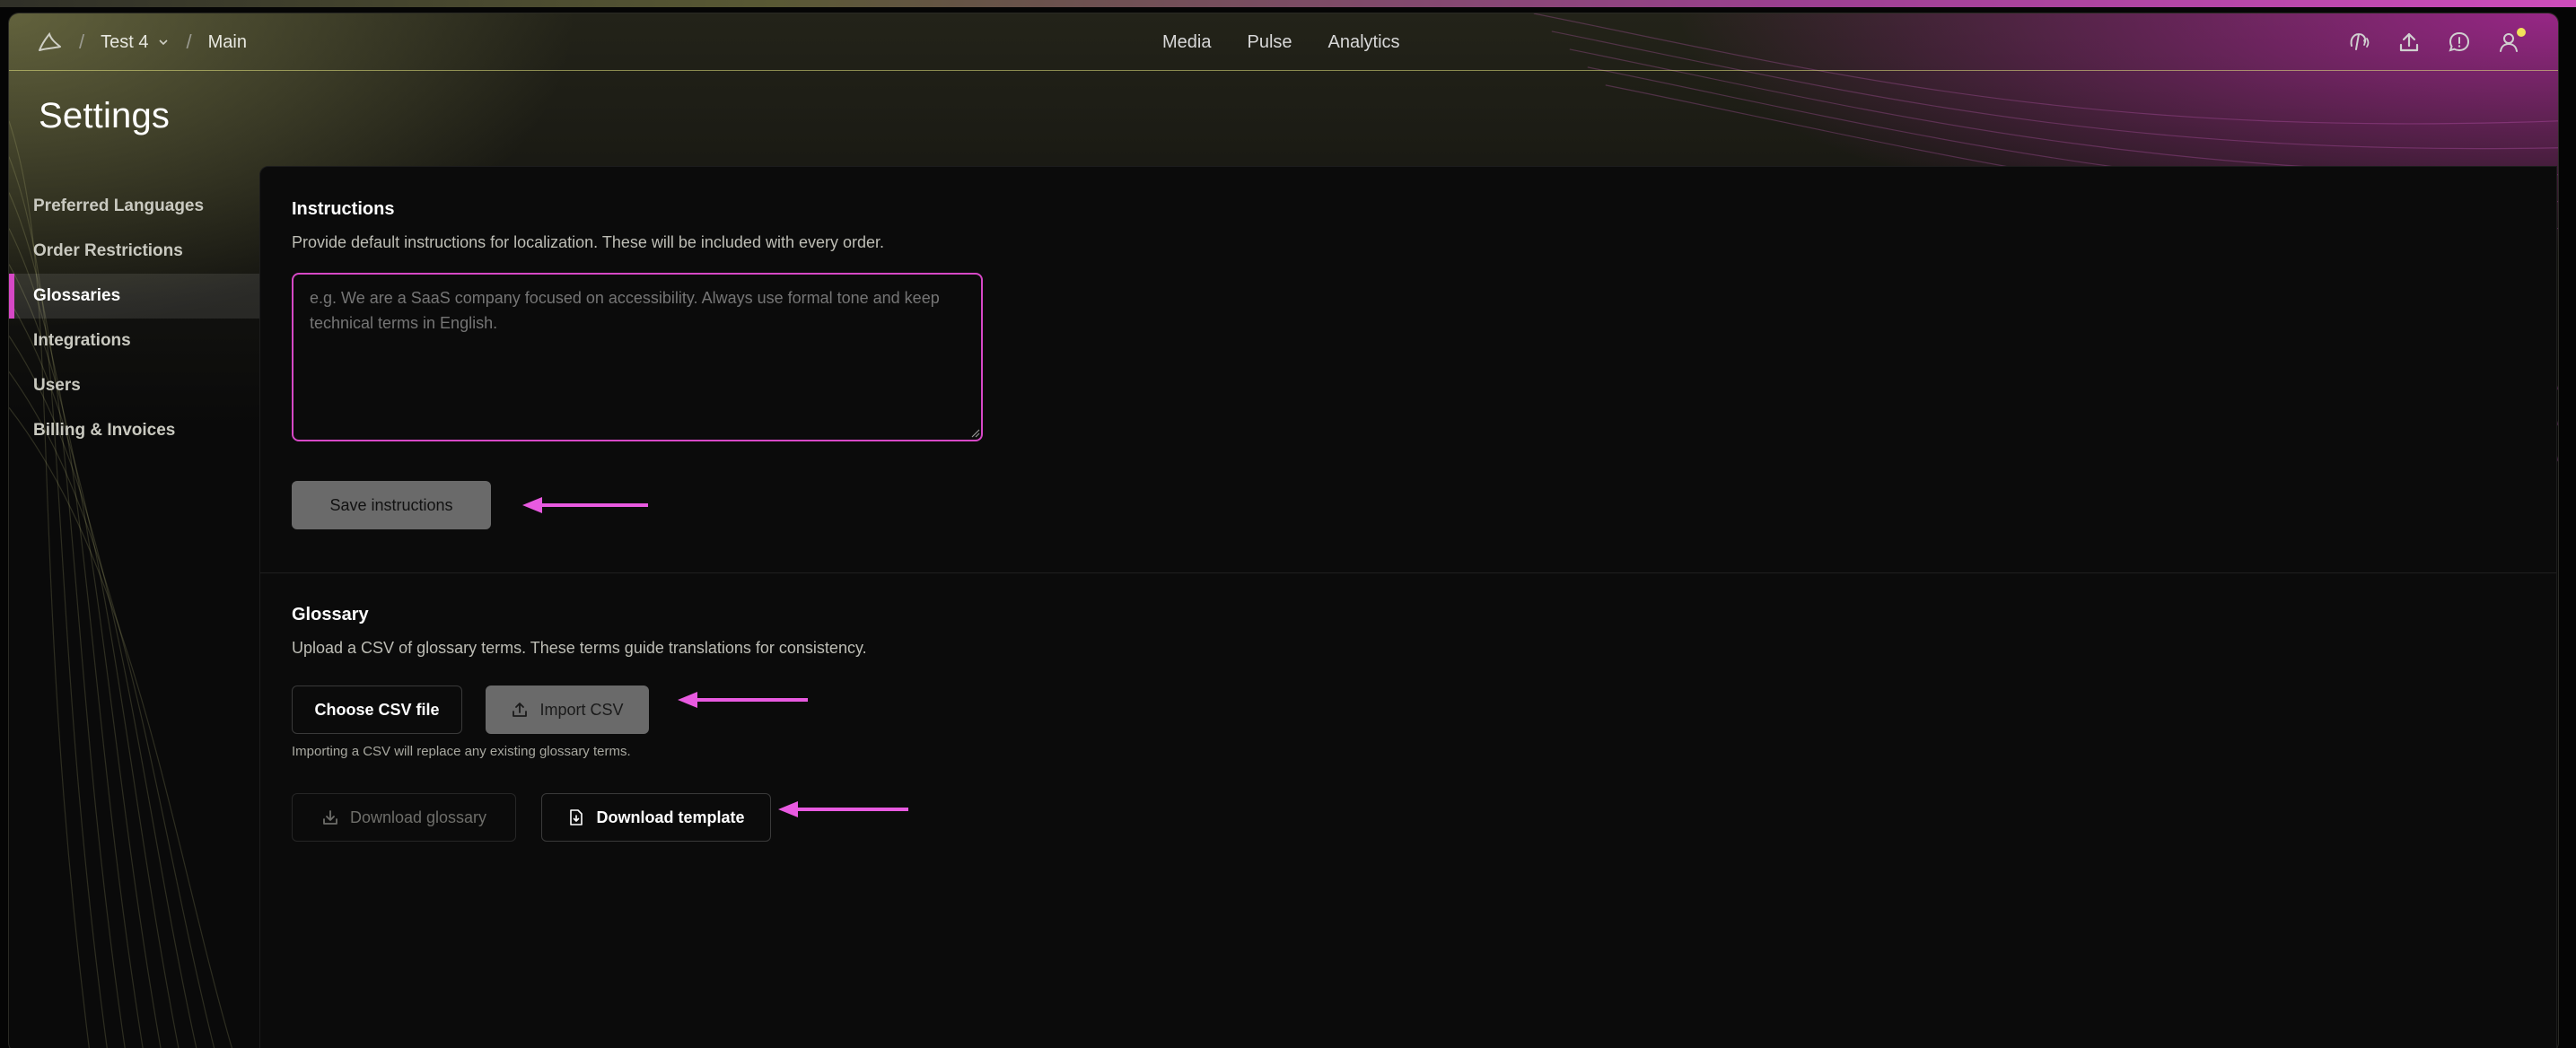 This screenshot has width=2576, height=1048. Describe the element at coordinates (1186, 43) in the screenshot. I see `nav-media: Media` at that location.